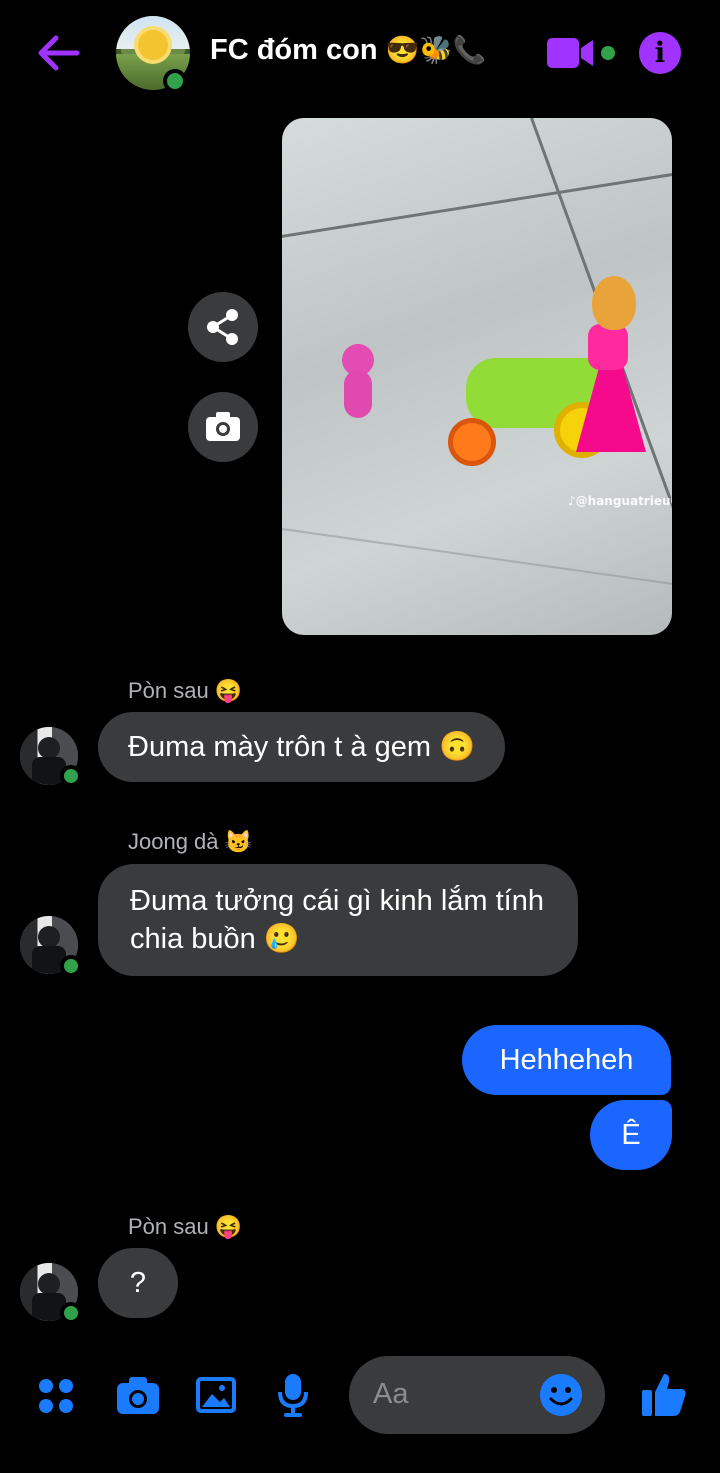 The width and height of the screenshot is (720, 1473). What do you see at coordinates (664, 1394) in the screenshot?
I see `thumbs-up-icon` at bounding box center [664, 1394].